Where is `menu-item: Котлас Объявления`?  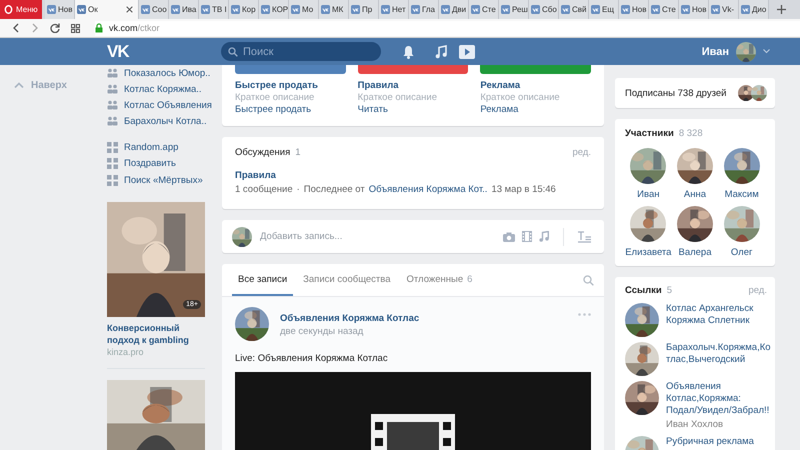
menu-item: Котлас Объявления is located at coordinates (159, 105).